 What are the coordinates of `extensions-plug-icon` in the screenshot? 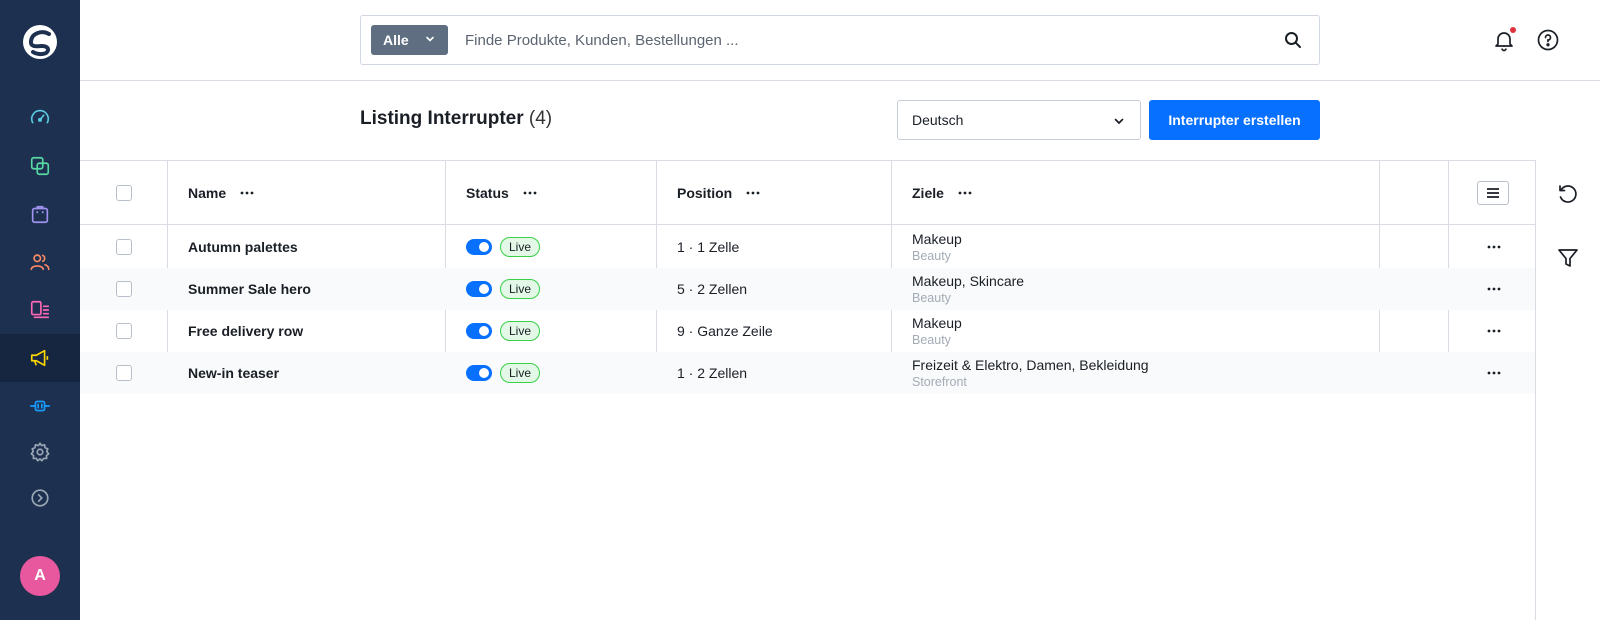 It's located at (40, 406).